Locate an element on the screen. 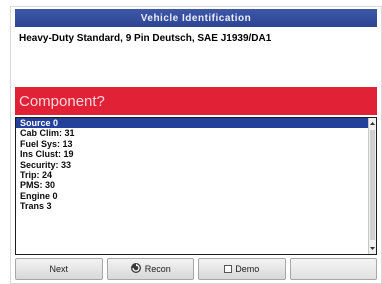 This screenshot has height=284, width=382. list-item: PMS: 30 is located at coordinates (192, 185).